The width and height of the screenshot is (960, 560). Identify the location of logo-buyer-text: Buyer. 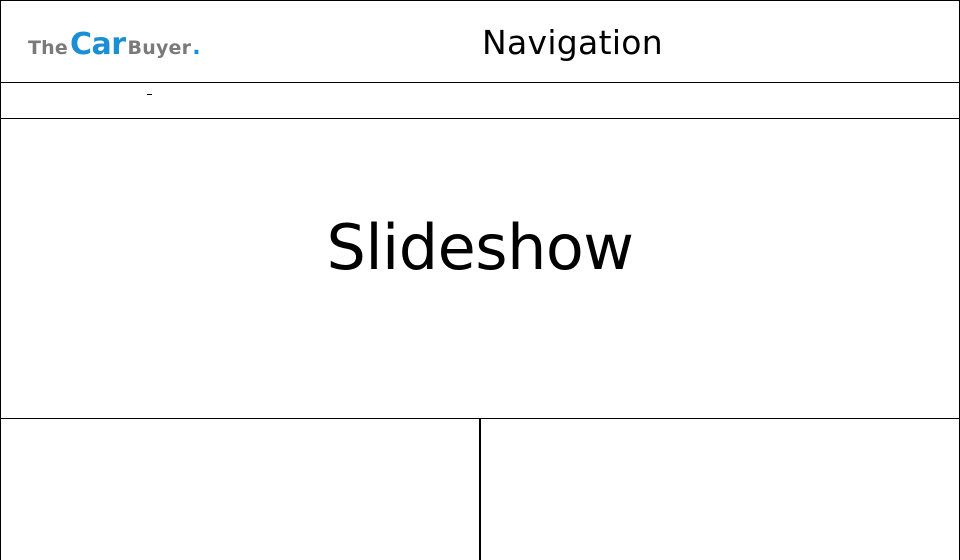
(159, 48).